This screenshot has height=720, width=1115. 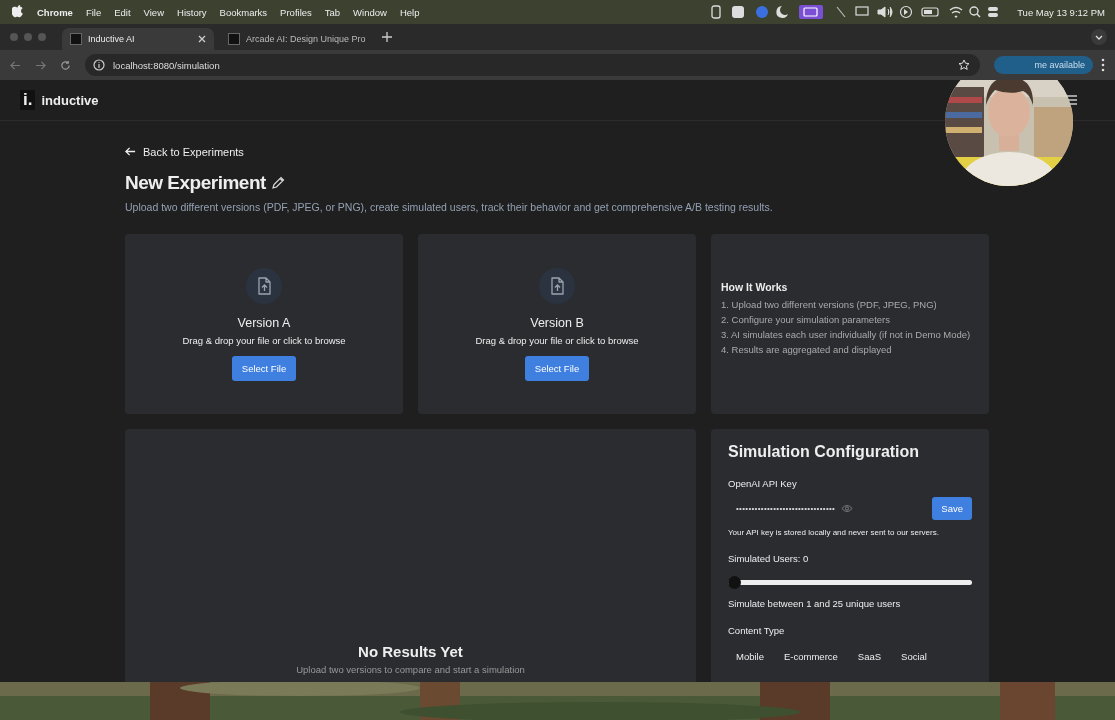 What do you see at coordinates (824, 452) in the screenshot?
I see `config-title: Simulation Configuration` at bounding box center [824, 452].